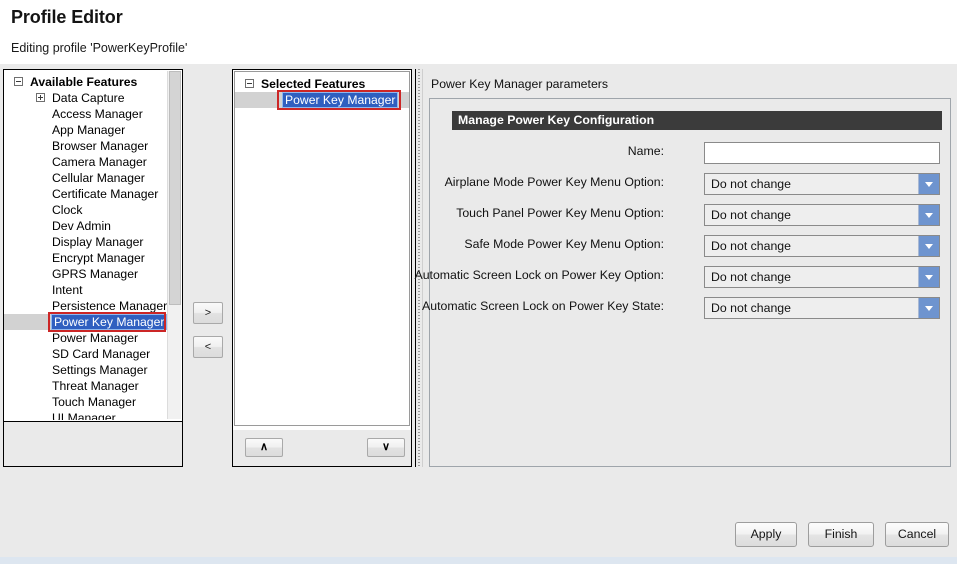  What do you see at coordinates (208, 313) in the screenshot?
I see `add-feature-button: >` at bounding box center [208, 313].